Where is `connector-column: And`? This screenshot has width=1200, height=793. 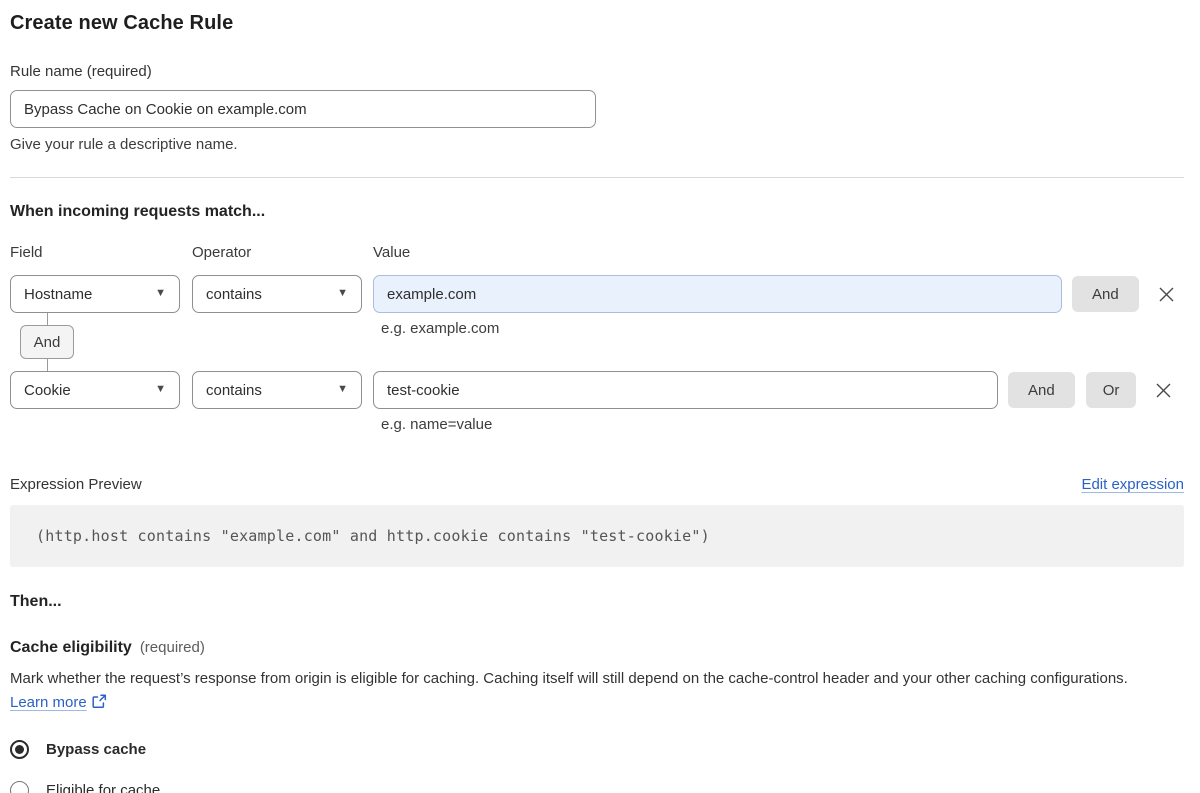 connector-column: And is located at coordinates (191, 342).